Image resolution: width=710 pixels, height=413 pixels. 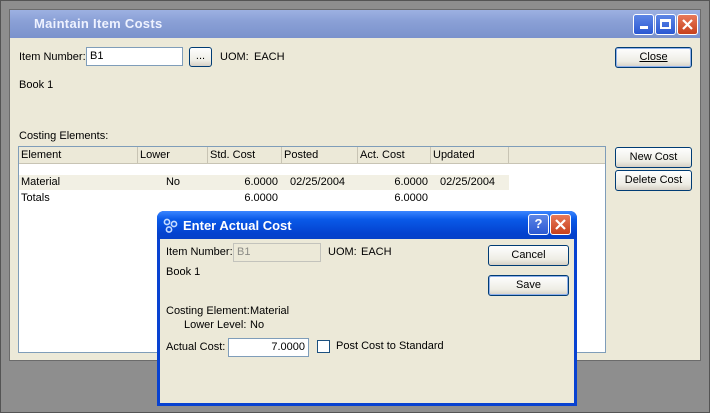 I want to click on cancel-button-label: Cancel, so click(x=528, y=255).